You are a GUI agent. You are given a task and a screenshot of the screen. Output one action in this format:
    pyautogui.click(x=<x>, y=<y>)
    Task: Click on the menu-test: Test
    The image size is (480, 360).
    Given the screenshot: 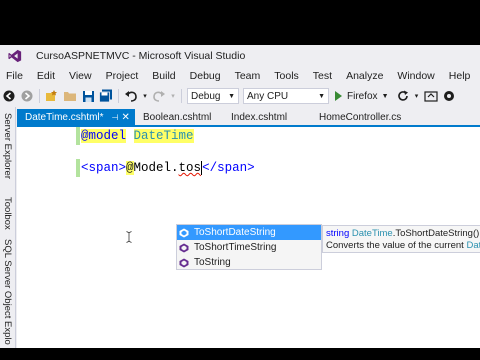 What is the action you would take?
    pyautogui.click(x=323, y=76)
    